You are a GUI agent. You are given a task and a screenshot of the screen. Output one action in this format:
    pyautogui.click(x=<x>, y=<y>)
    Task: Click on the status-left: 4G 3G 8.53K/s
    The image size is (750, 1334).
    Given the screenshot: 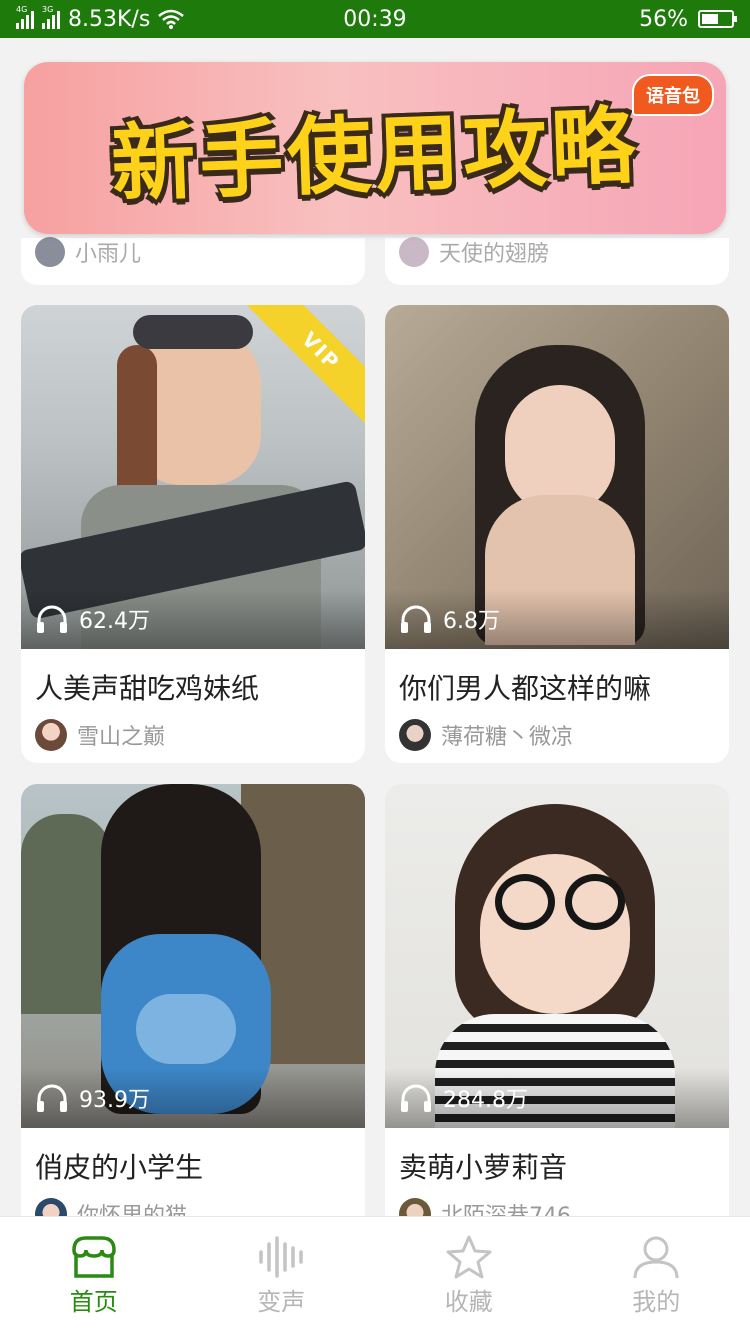 What is the action you would take?
    pyautogui.click(x=135, y=18)
    